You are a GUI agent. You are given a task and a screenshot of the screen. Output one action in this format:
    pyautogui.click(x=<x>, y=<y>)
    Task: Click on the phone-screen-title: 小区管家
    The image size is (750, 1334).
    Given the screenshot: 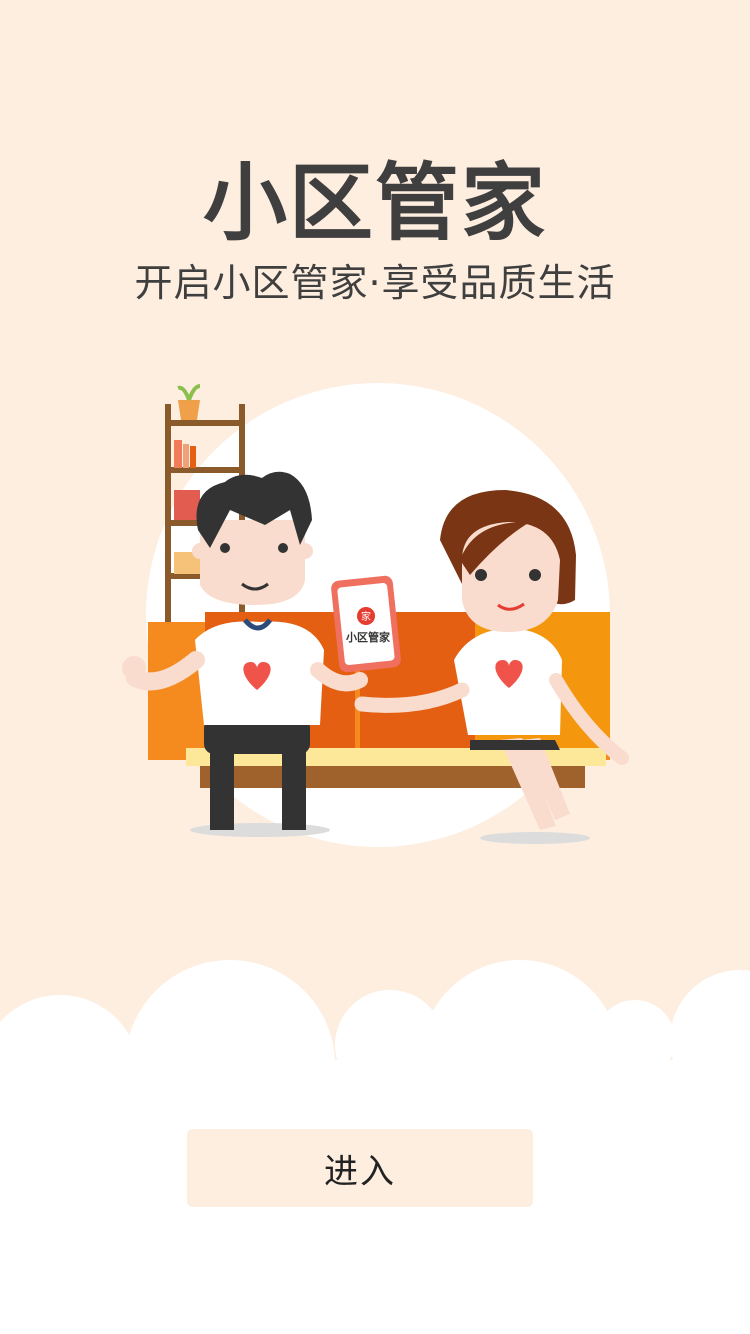 What is the action you would take?
    pyautogui.click(x=368, y=637)
    